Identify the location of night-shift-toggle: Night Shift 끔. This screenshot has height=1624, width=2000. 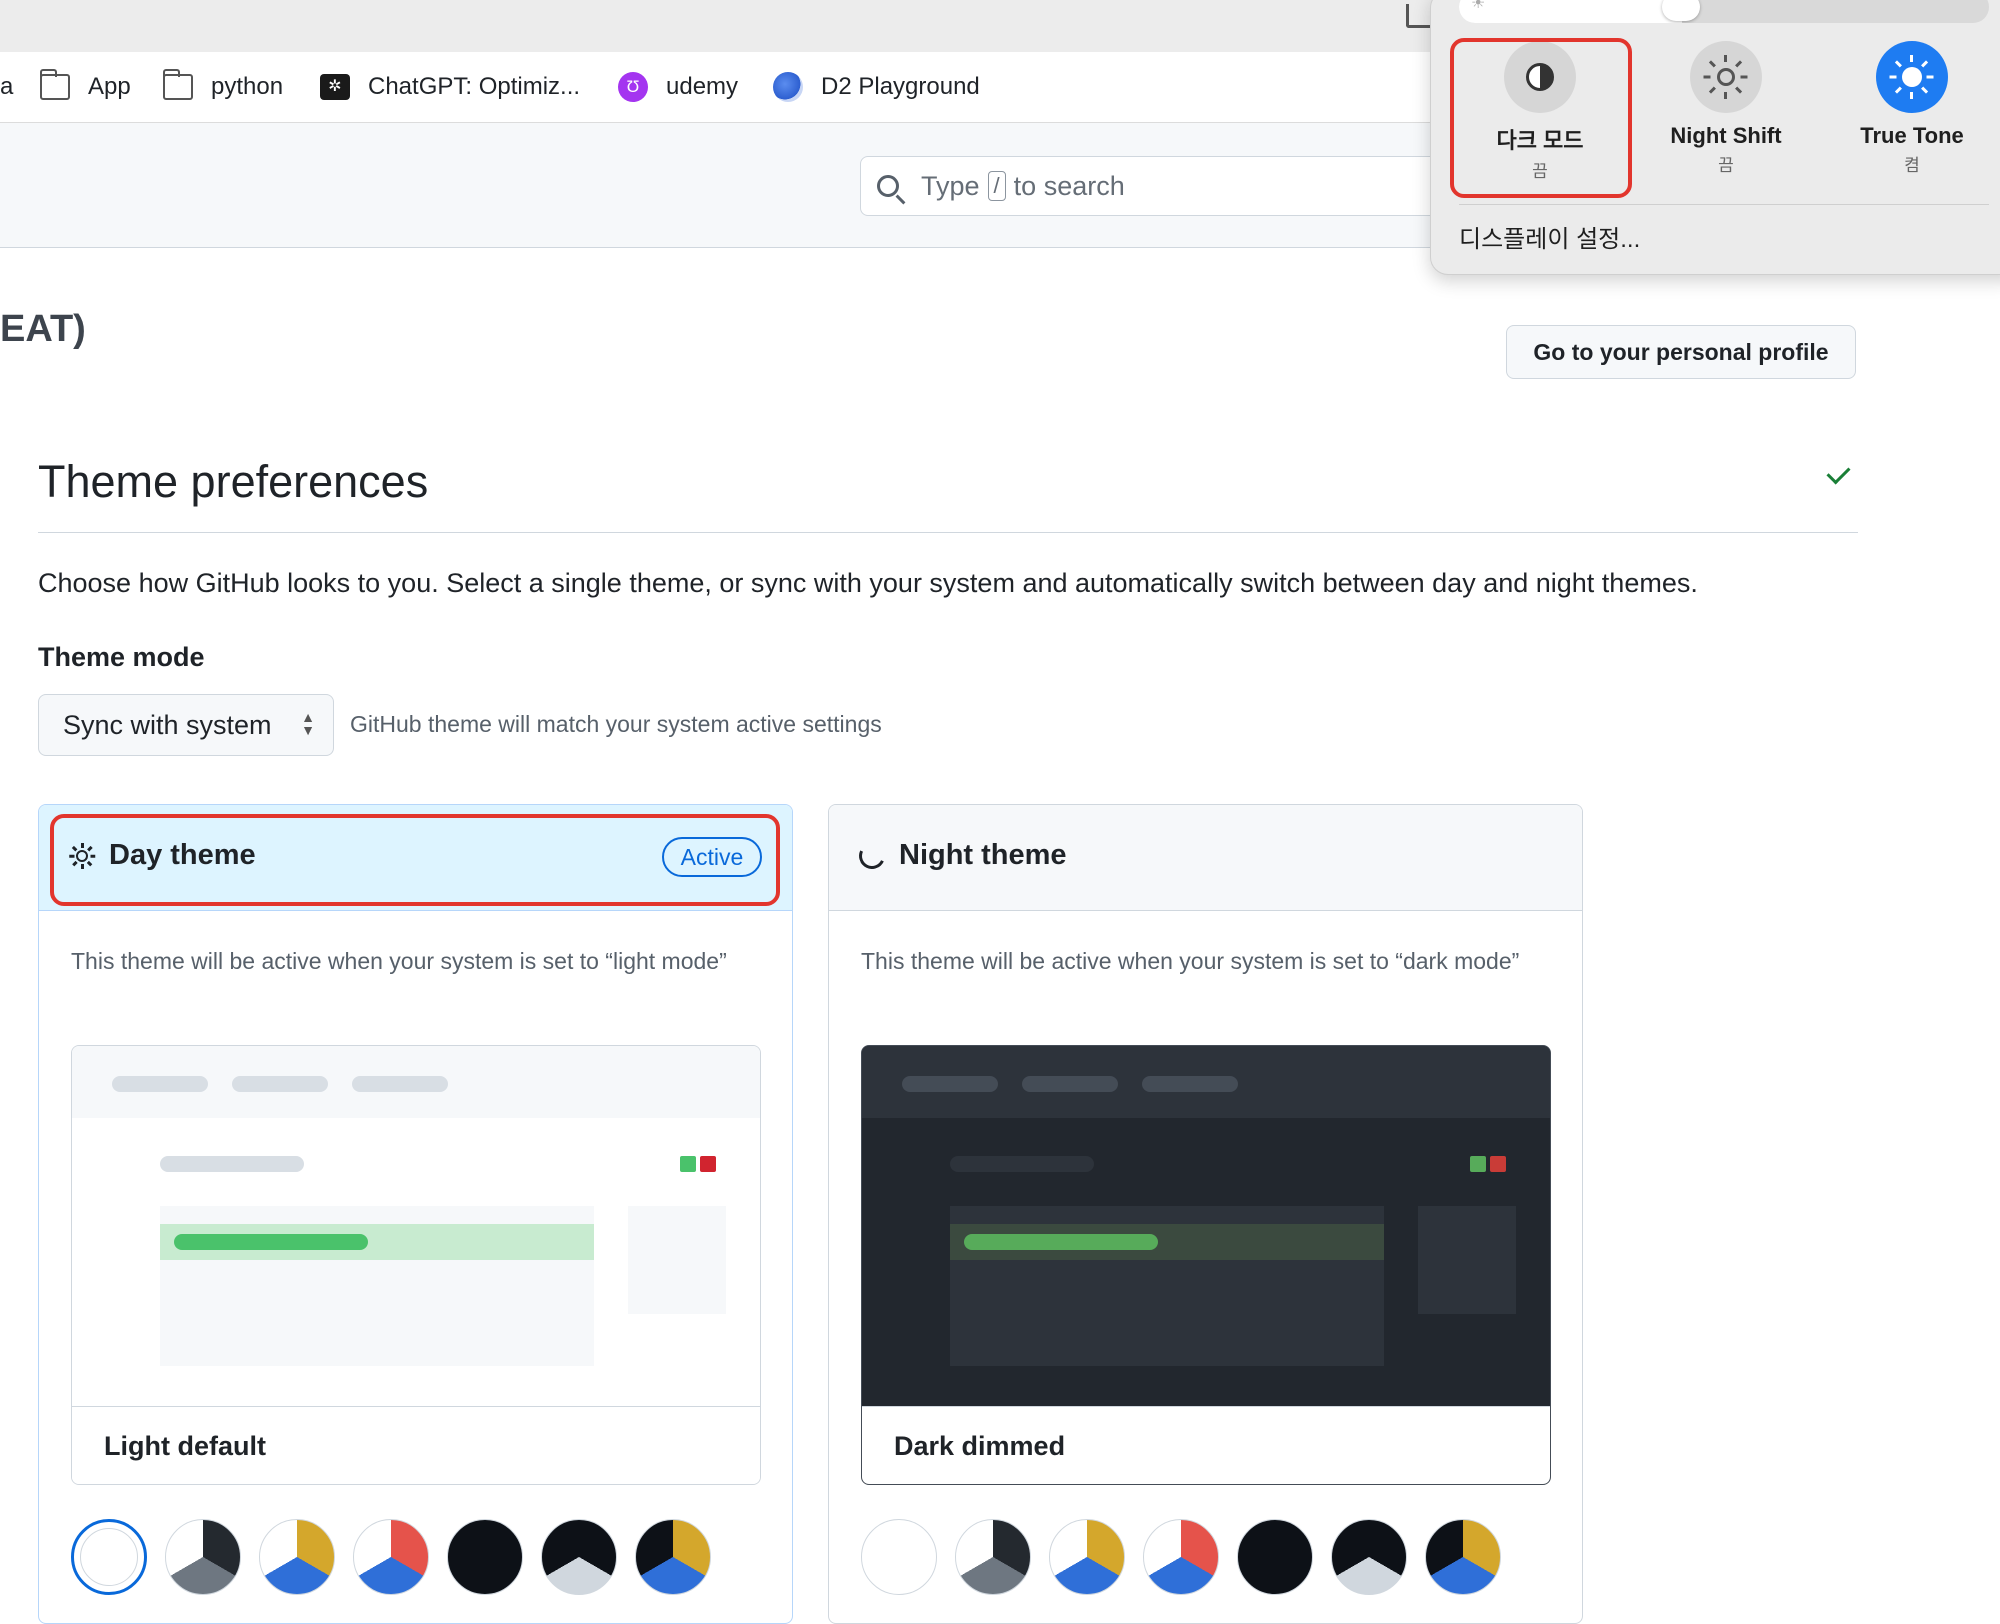
(1726, 108).